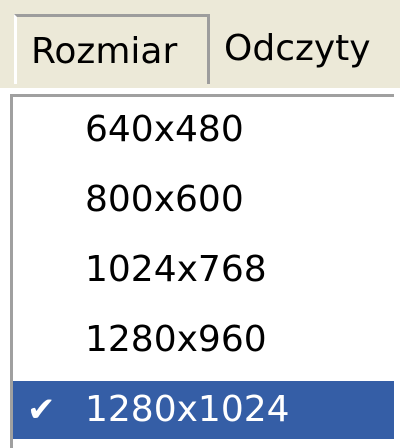  I want to click on menu-item-label: 1280x960, so click(176, 339).